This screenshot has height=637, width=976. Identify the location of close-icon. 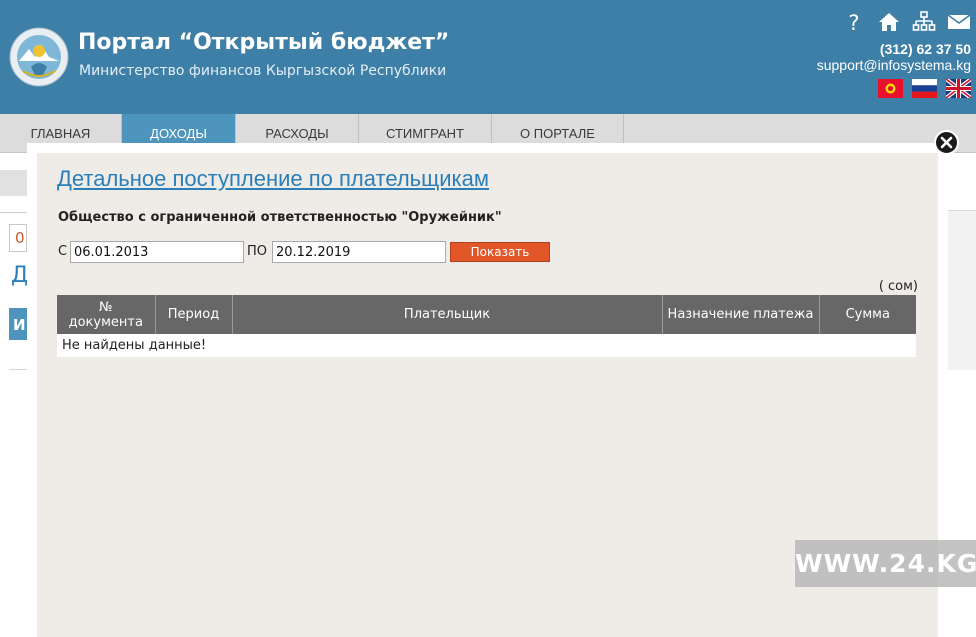
(946, 142).